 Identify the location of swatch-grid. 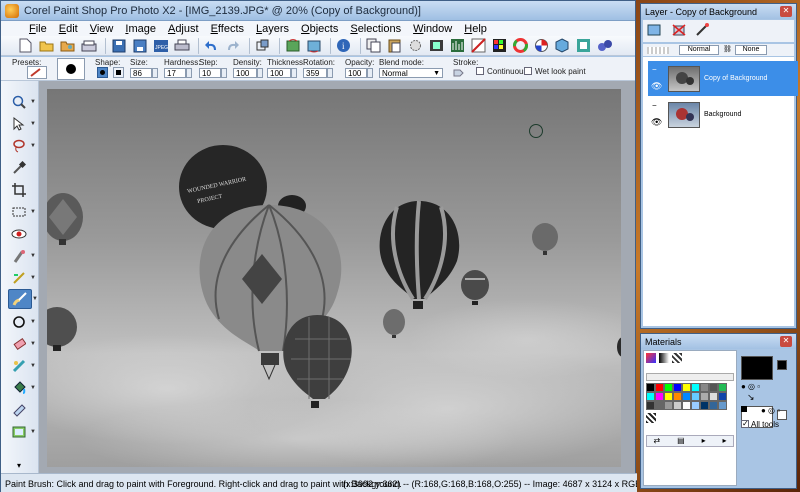
(690, 397).